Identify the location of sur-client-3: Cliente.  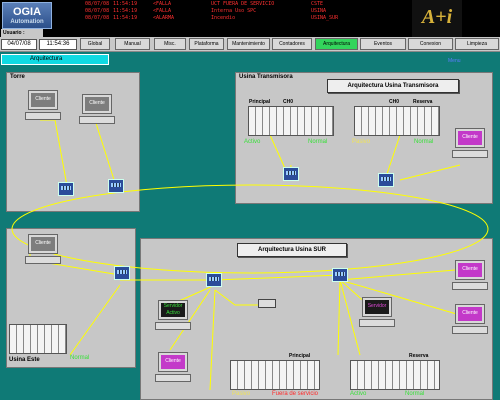
(470, 320).